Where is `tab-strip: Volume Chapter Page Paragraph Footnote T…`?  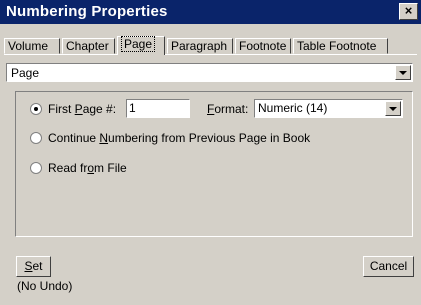
tab-strip: Volume Chapter Page Paragraph Footnote T… is located at coordinates (210, 41).